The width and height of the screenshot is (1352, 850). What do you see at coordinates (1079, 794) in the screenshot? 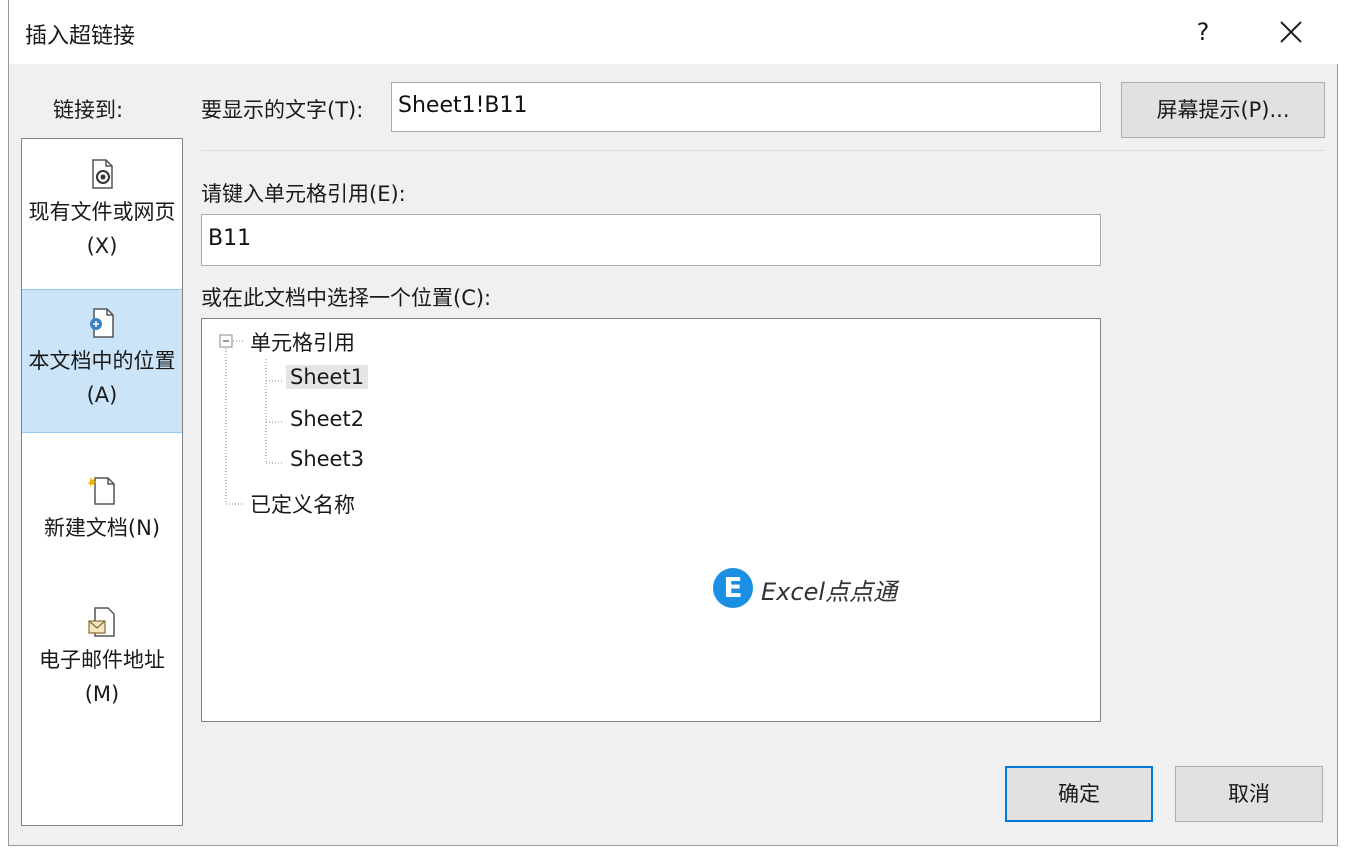
I see `ok-button: 确定` at bounding box center [1079, 794].